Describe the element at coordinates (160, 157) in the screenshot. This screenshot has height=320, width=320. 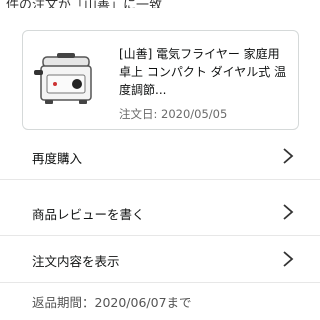
I see `buy-again-row: 再度購入` at that location.